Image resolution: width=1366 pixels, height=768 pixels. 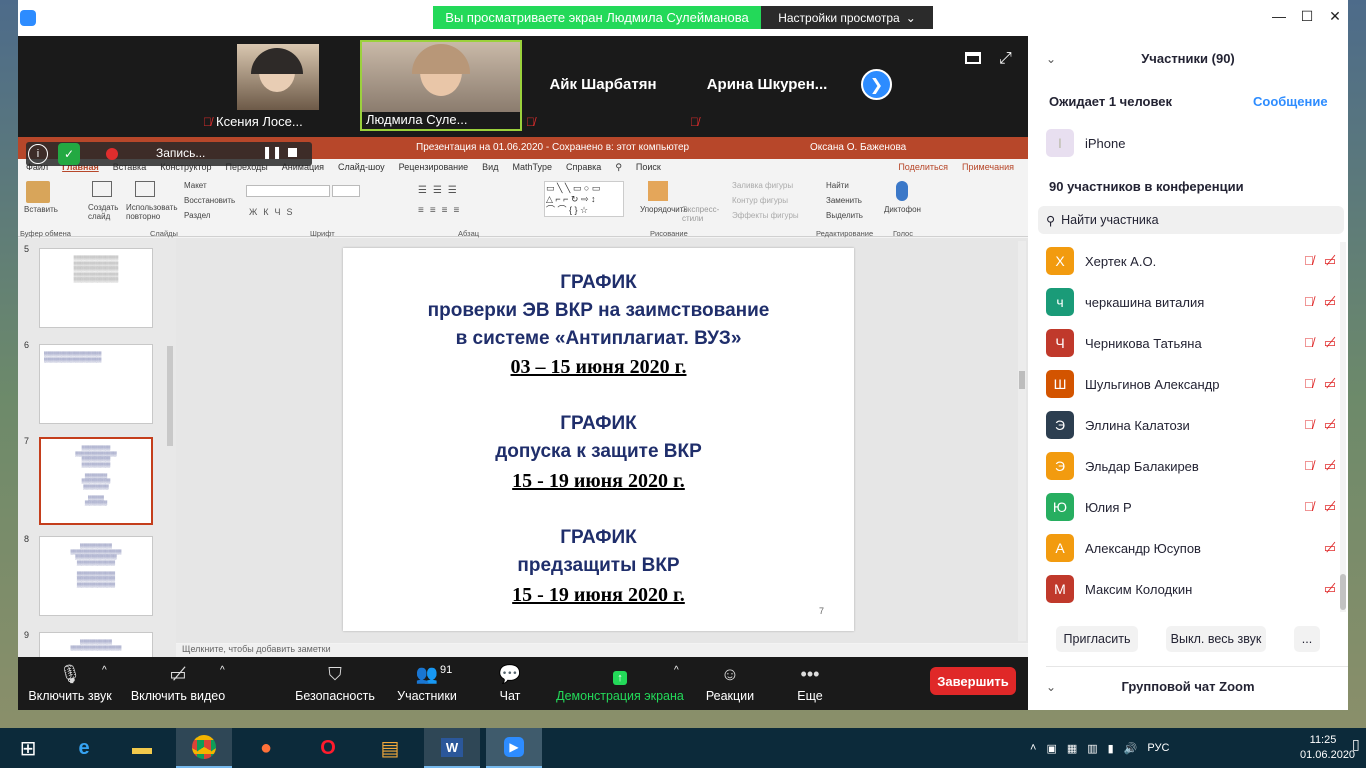 I want to click on fullscreen-icon: ⤢, so click(x=1005, y=59).